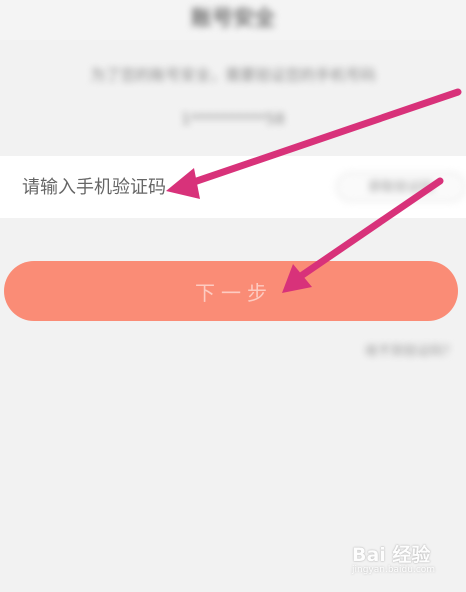 This screenshot has height=592, width=466. What do you see at coordinates (401, 187) in the screenshot?
I see `get-code-button: 获取验证码` at bounding box center [401, 187].